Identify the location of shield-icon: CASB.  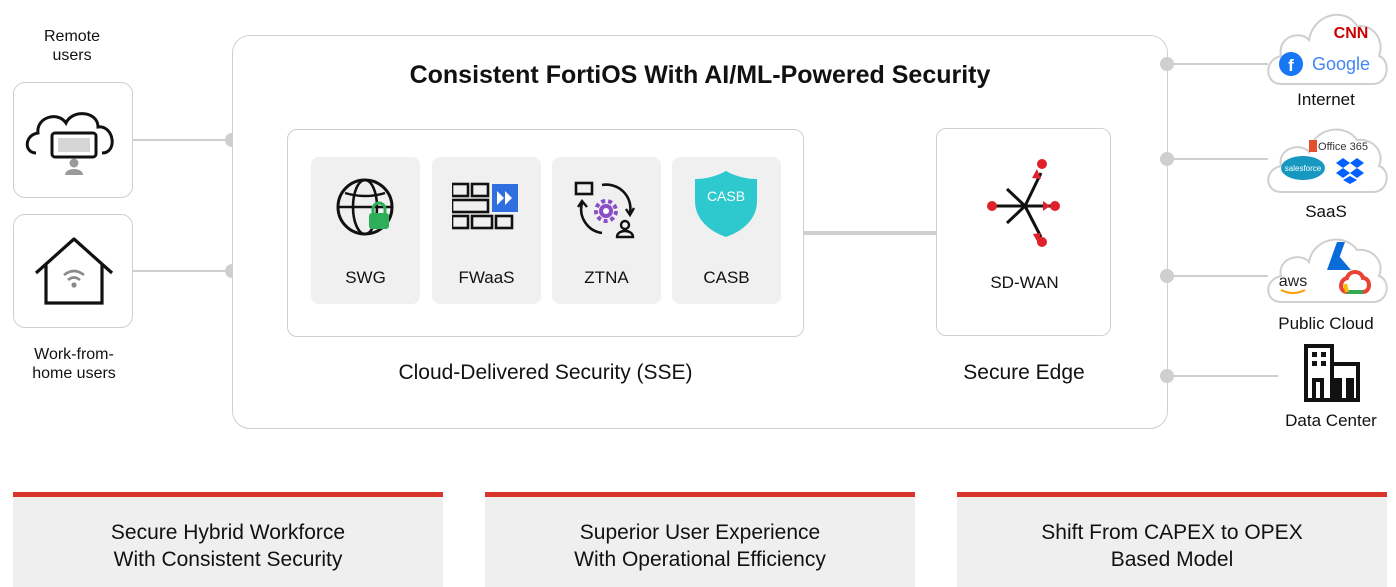
(726, 204).